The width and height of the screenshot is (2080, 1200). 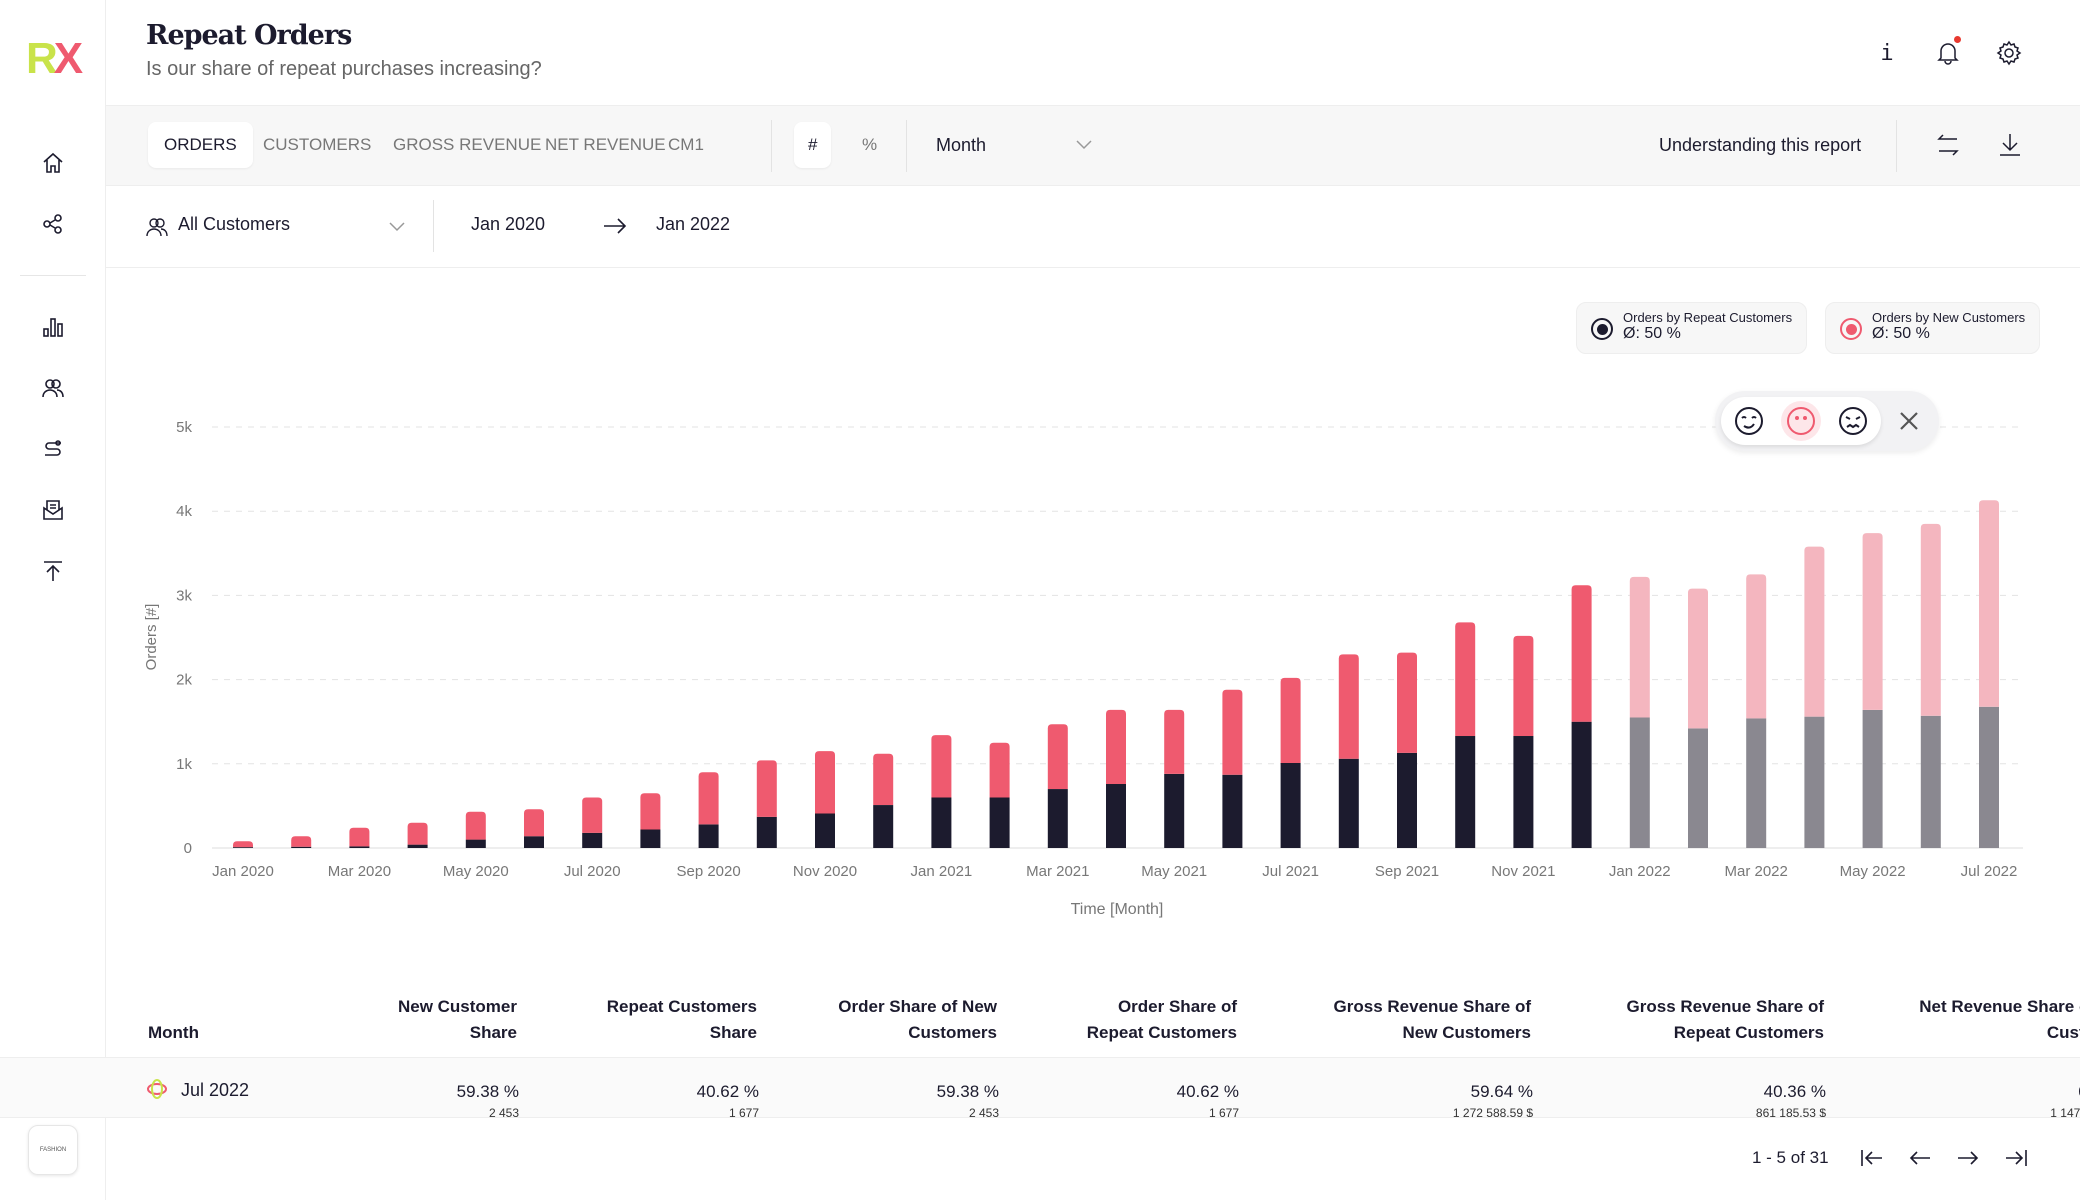 What do you see at coordinates (1989, 871) in the screenshot?
I see `x-tick-label: Jul 2022` at bounding box center [1989, 871].